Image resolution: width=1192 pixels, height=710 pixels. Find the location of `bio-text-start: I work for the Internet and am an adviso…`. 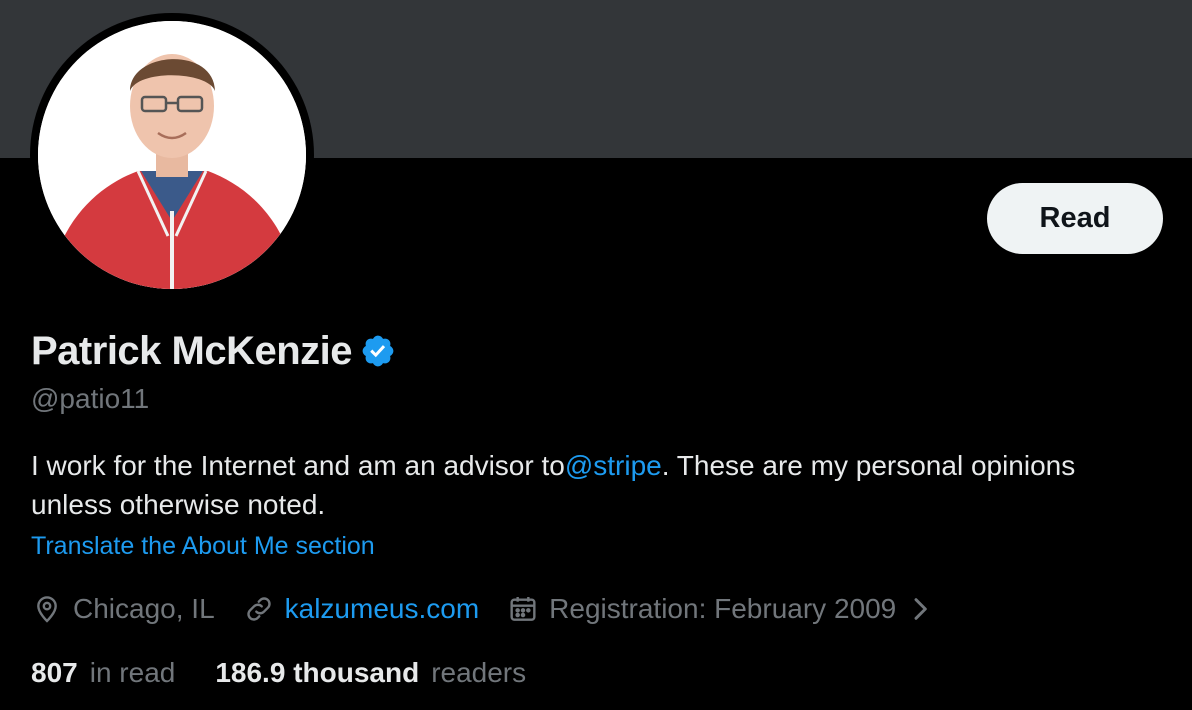

bio-text-start: I work for the Internet and am an adviso… is located at coordinates (298, 465).